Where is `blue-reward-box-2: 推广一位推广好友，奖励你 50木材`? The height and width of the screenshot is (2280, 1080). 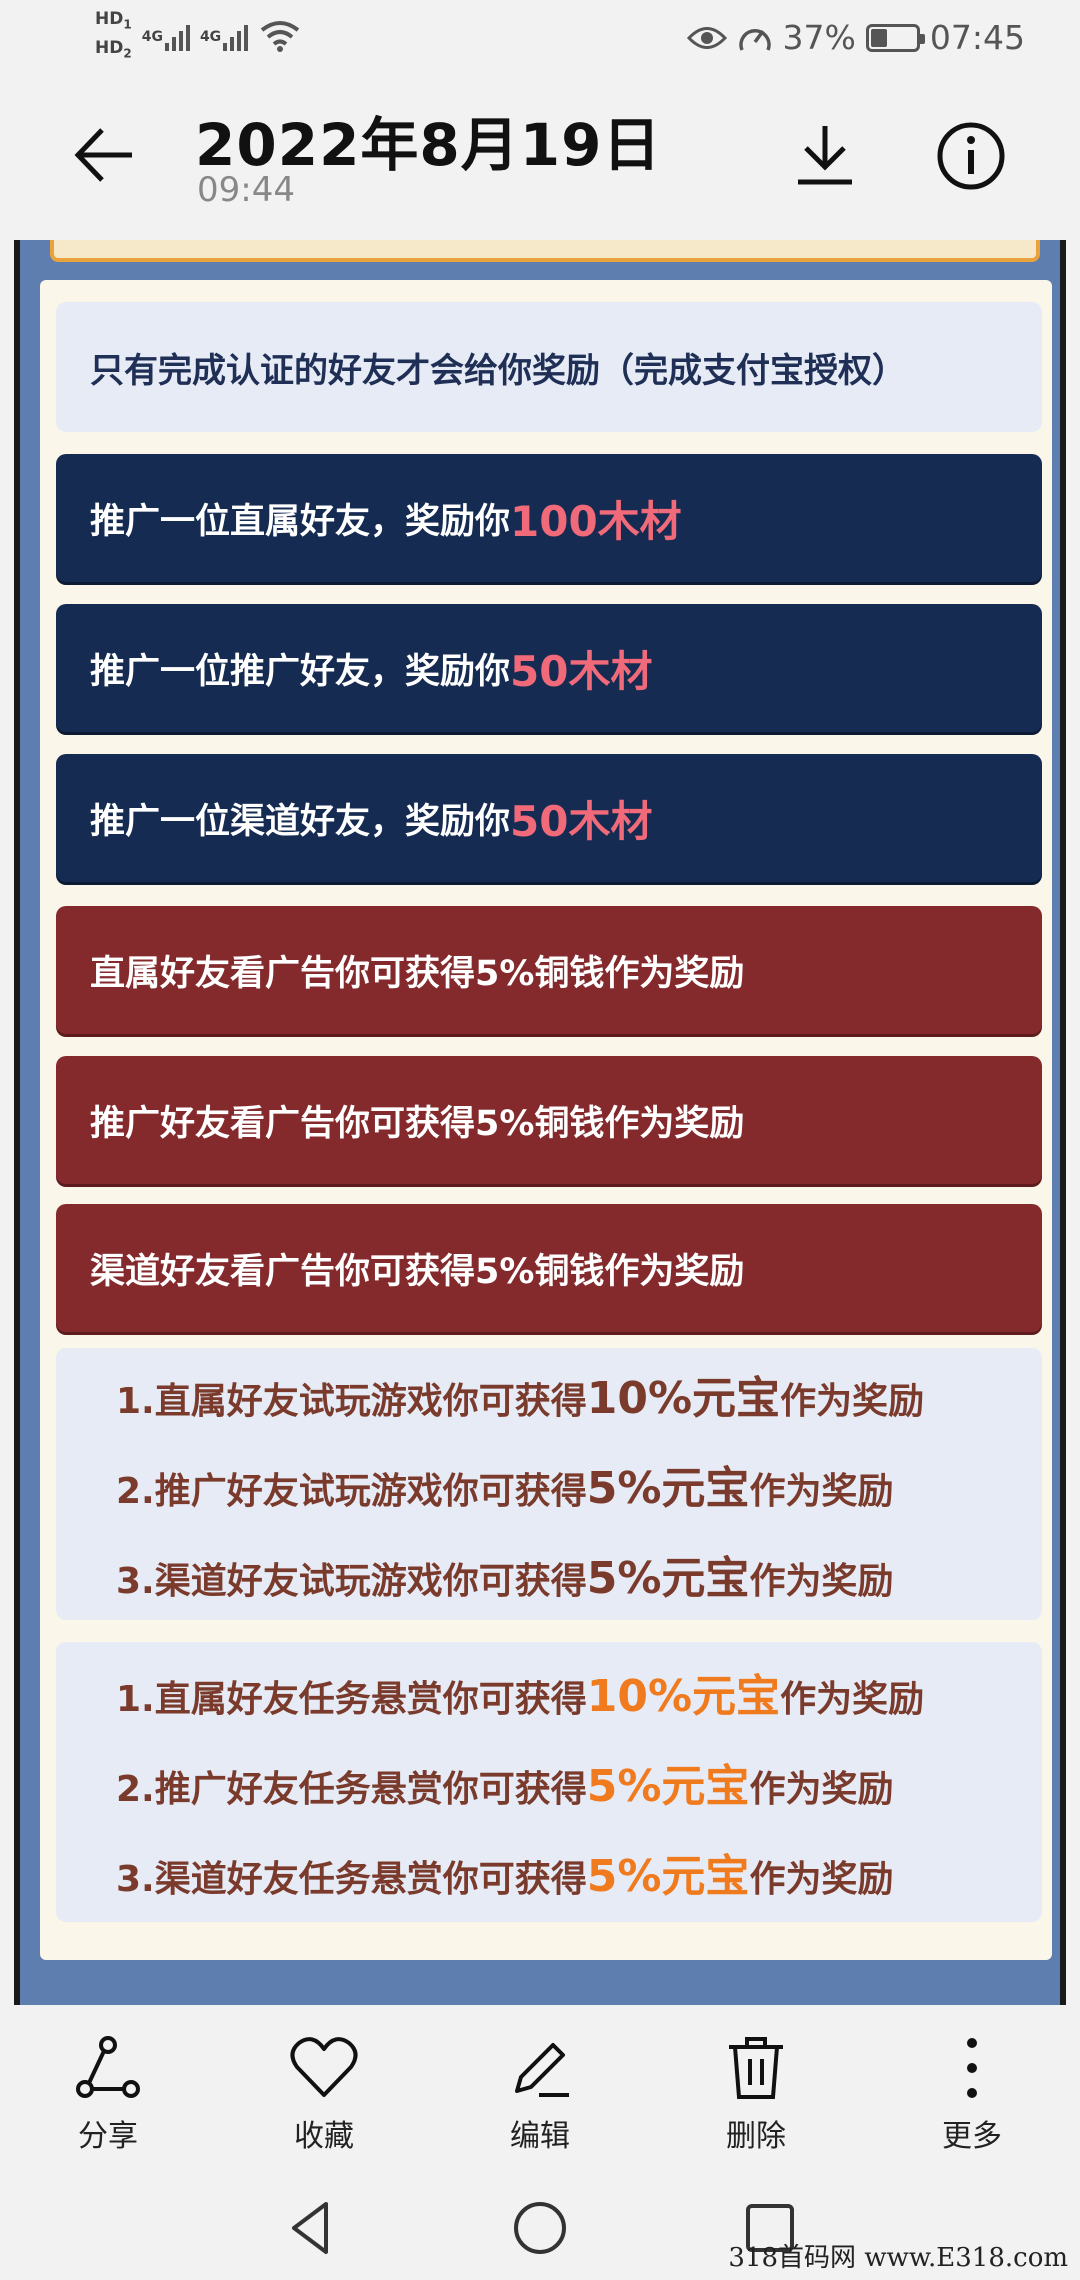 blue-reward-box-2: 推广一位推广好友，奖励你 50木材 is located at coordinates (549, 668).